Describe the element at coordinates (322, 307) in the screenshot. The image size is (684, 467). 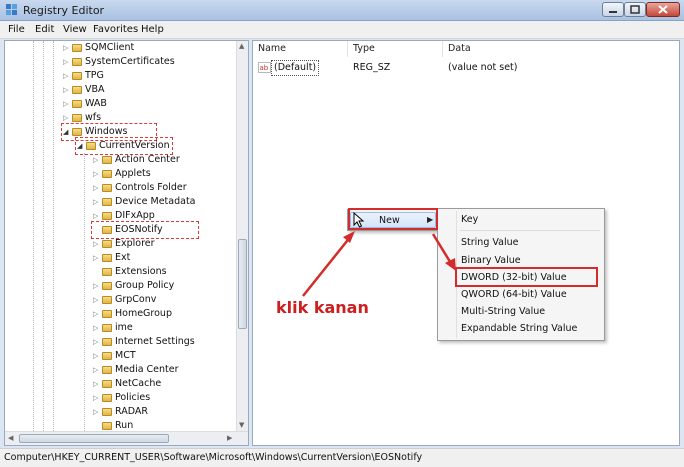
I see `annotation-text: klik kanan` at that location.